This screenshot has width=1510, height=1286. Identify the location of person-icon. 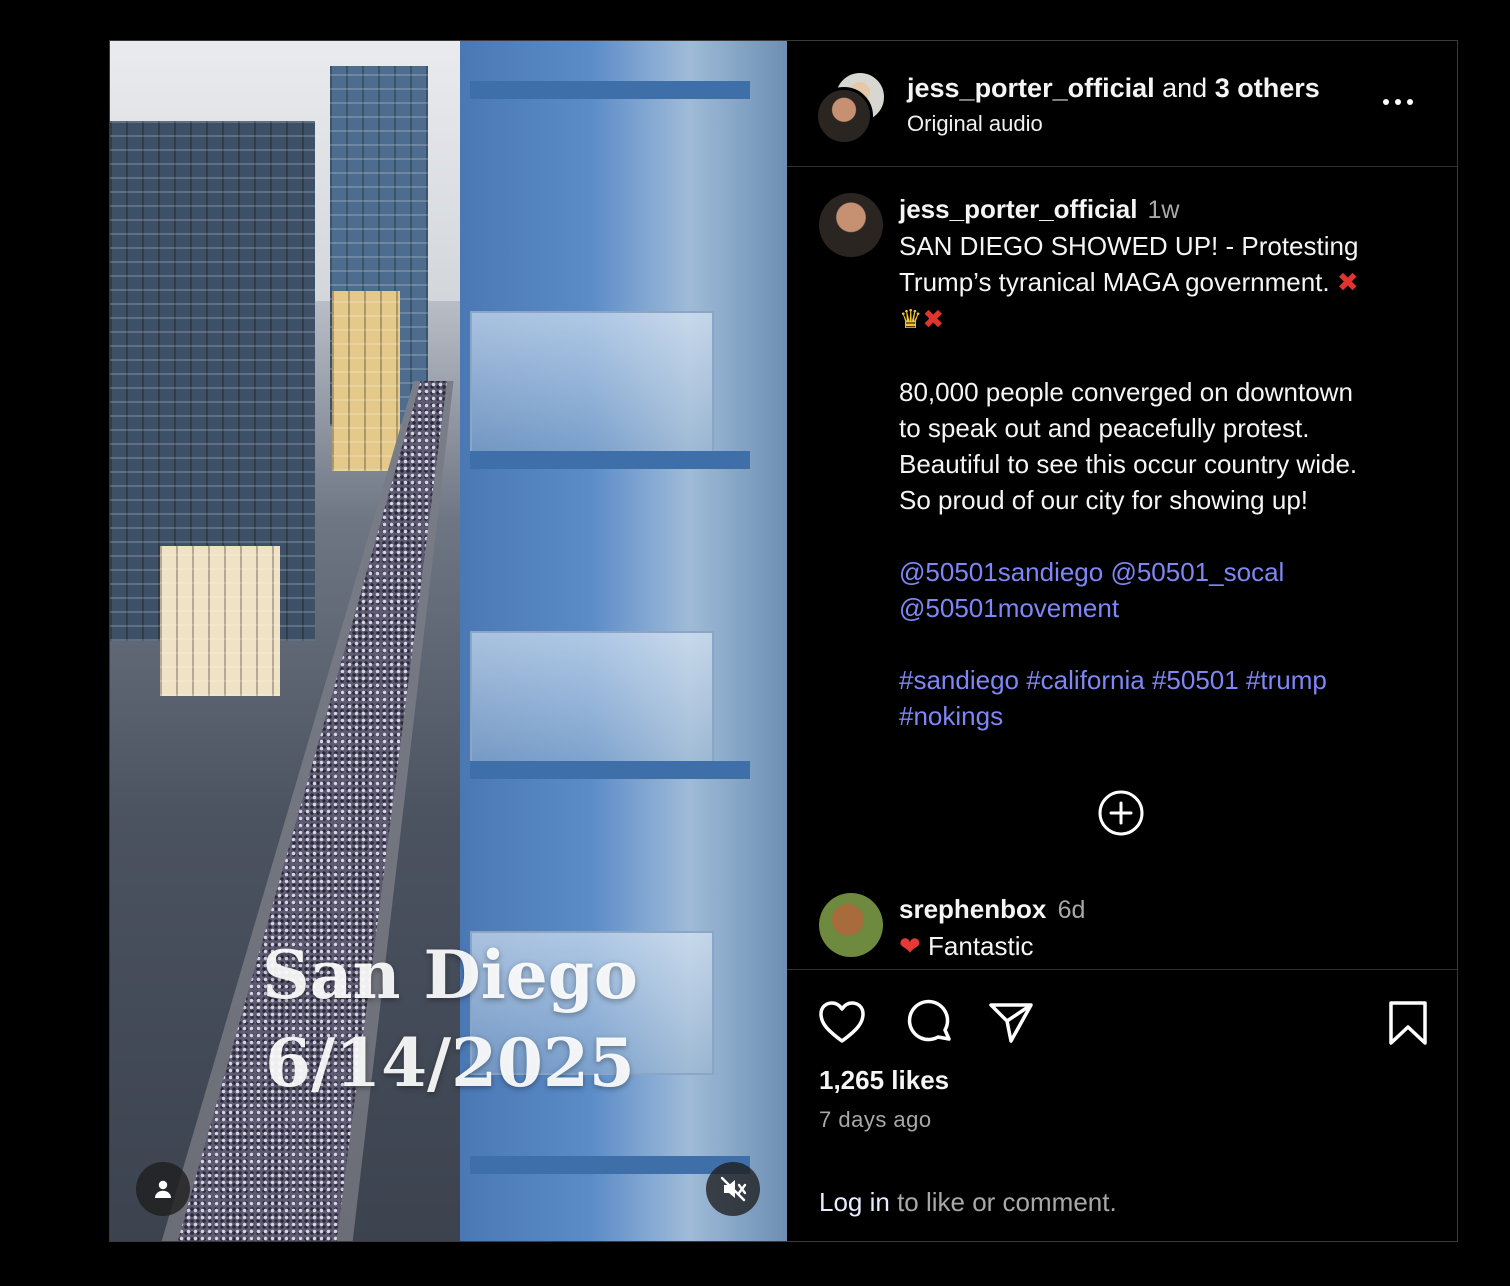
(163, 1189).